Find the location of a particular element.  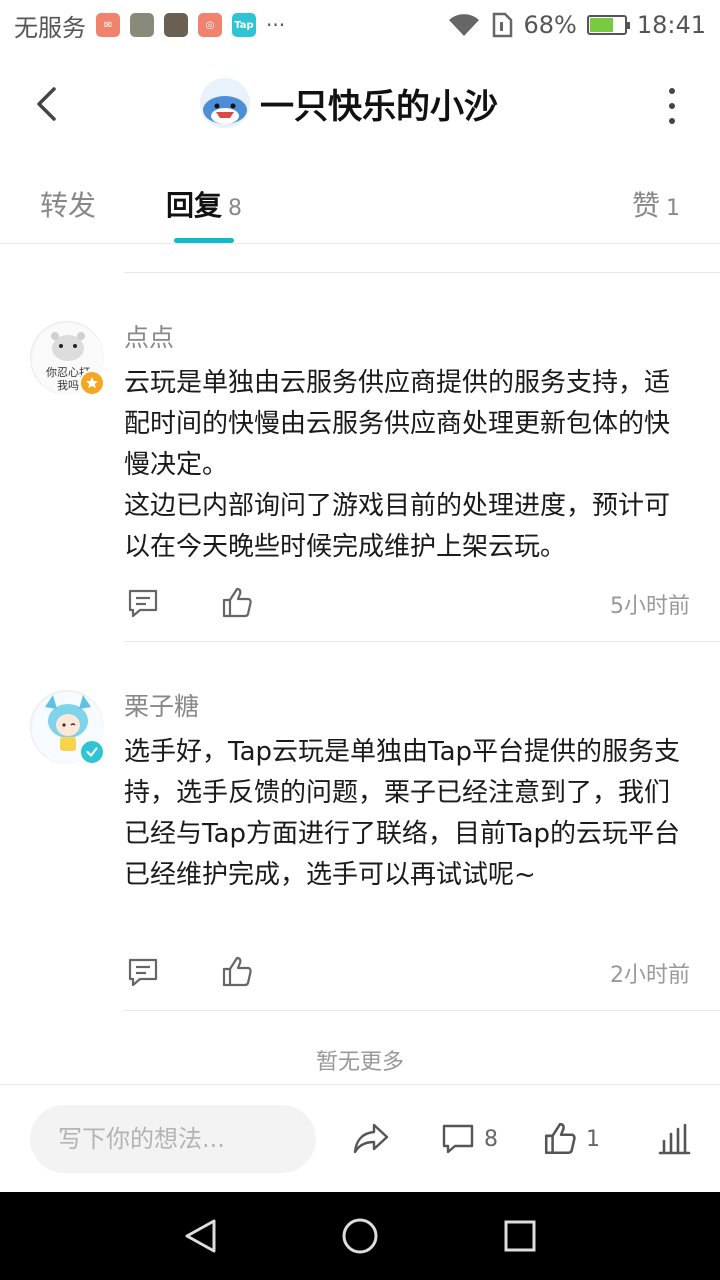

author-avatar is located at coordinates (225, 103).